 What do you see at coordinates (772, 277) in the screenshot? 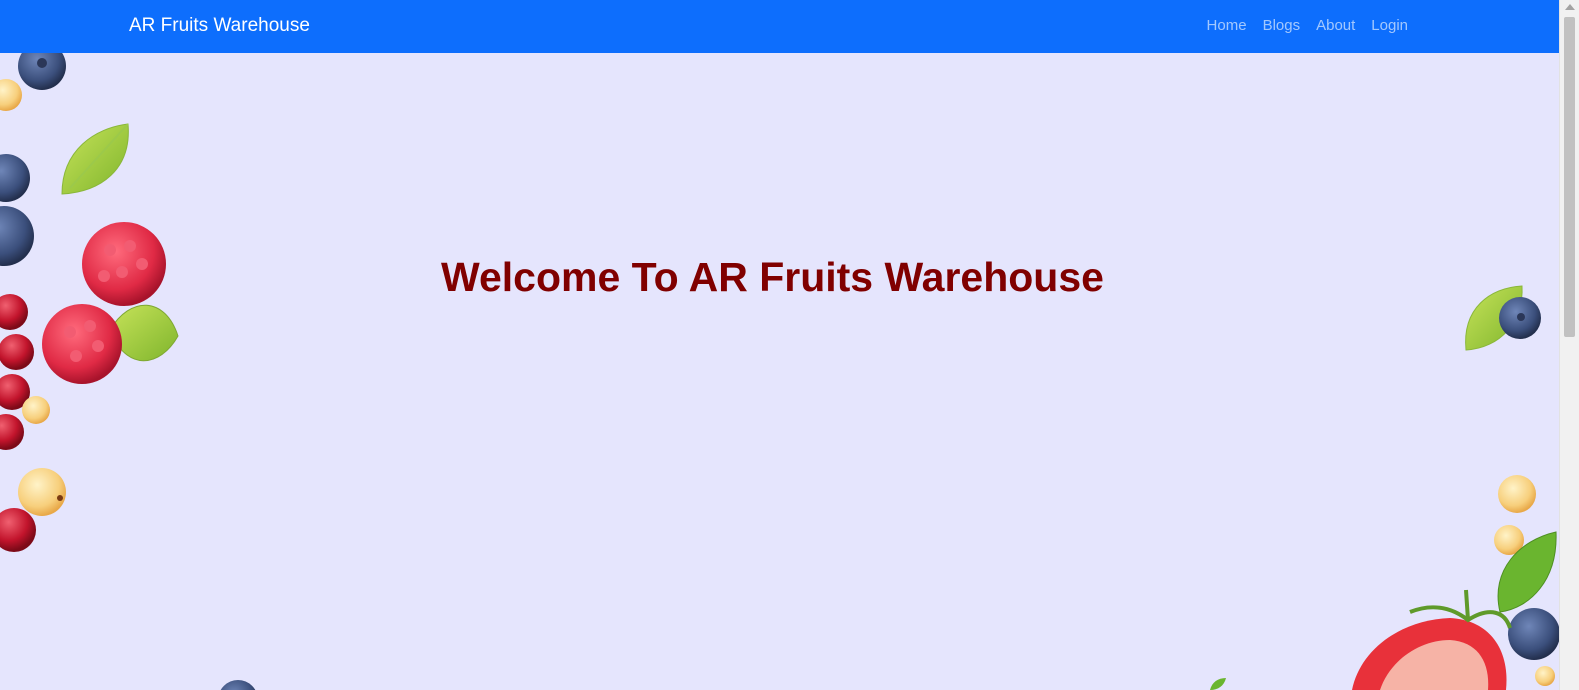
I see `hero-title: Welcome To AR Fruits Warehouse` at bounding box center [772, 277].